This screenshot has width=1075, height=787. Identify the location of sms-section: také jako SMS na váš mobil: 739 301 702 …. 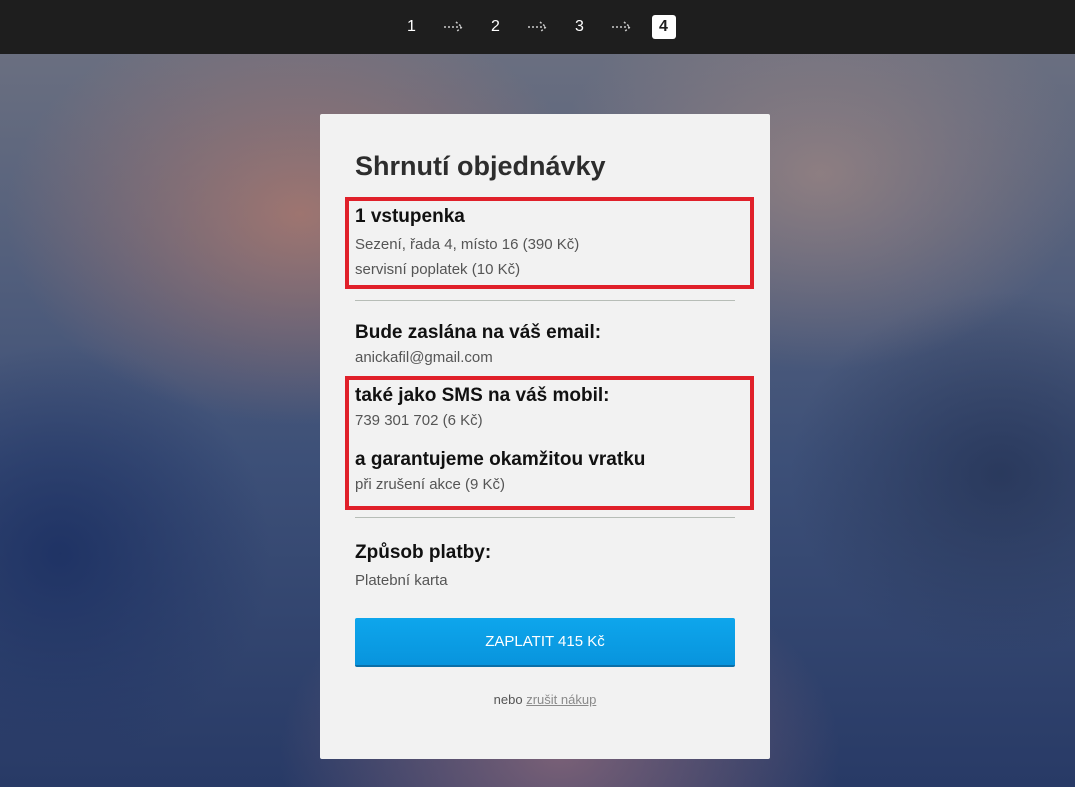
(545, 407).